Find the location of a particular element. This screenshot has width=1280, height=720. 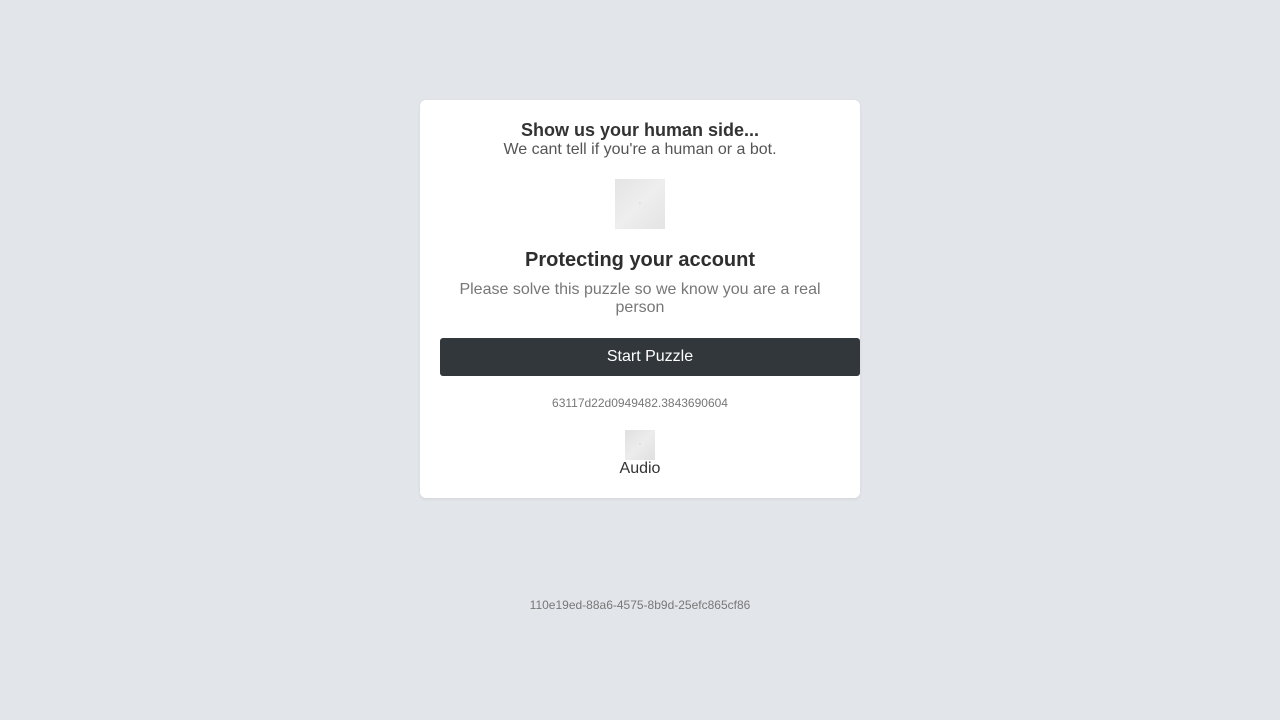

request-id: 110e19ed-88a6-4575-8b9d-25efc865cf86 is located at coordinates (640, 605).